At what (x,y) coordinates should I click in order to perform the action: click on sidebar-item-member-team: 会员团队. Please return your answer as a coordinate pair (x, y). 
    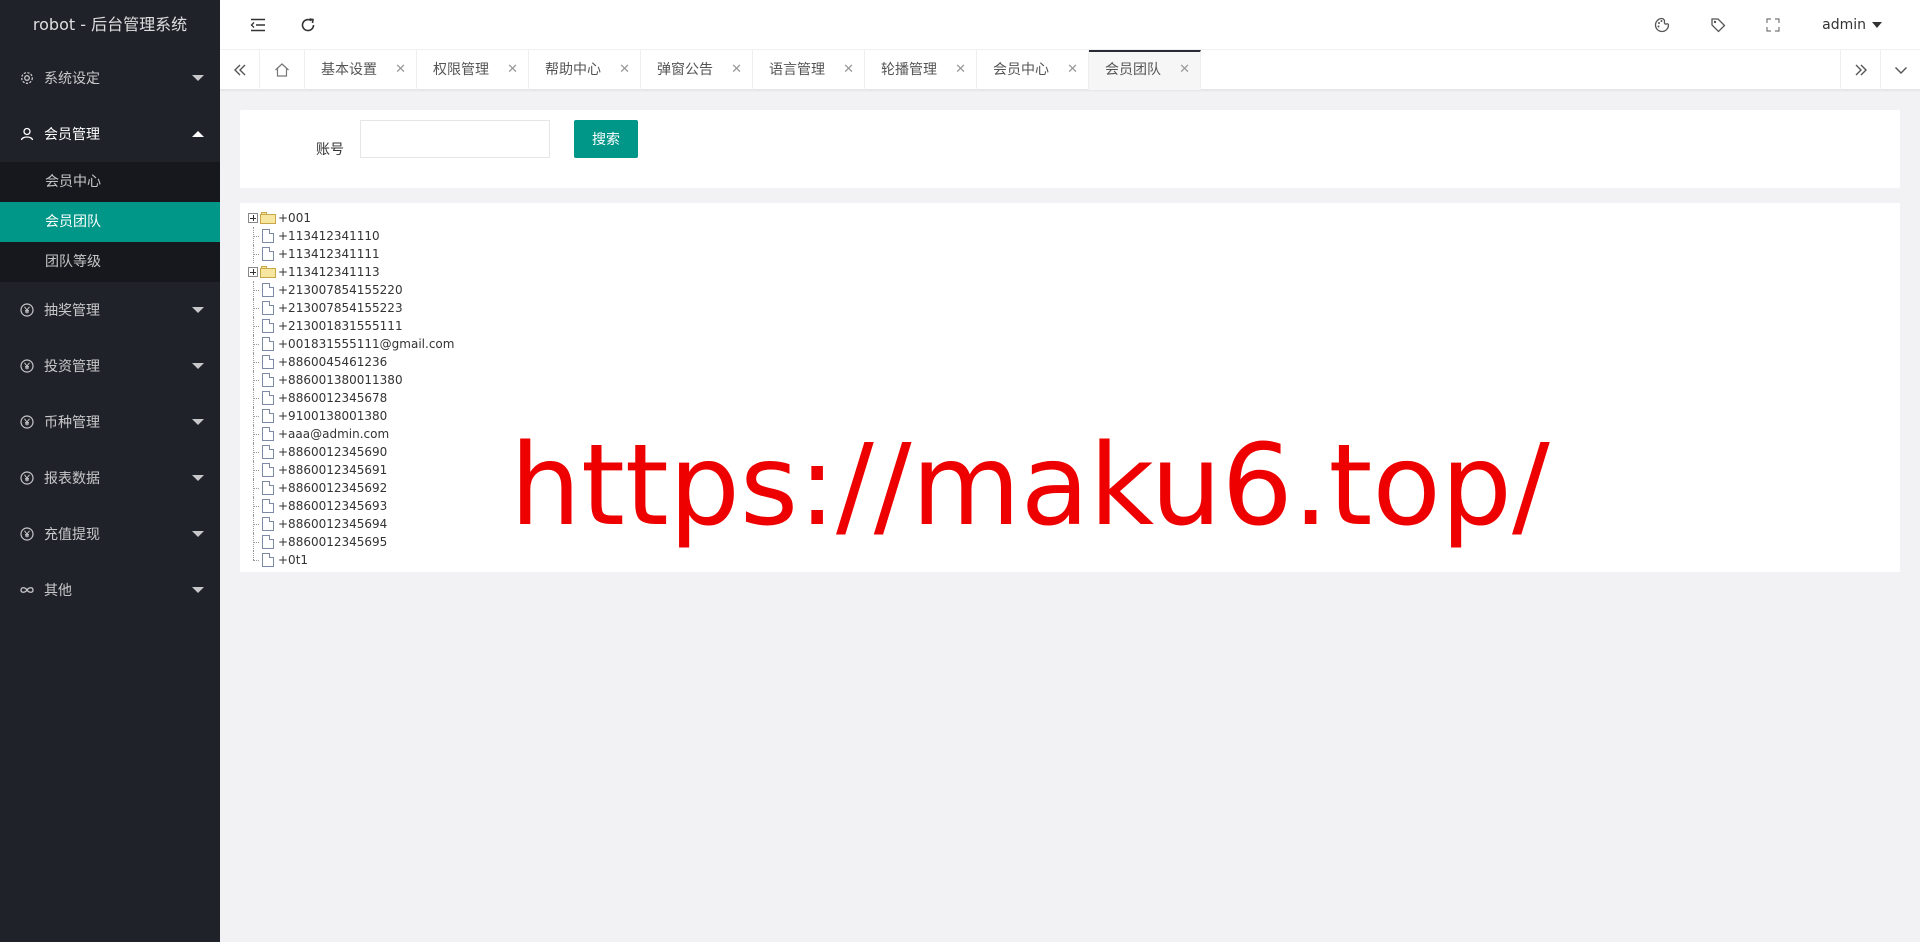
    Looking at the image, I should click on (110, 222).